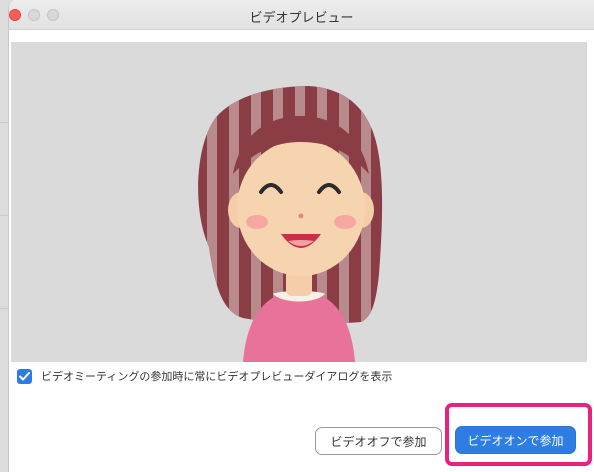  I want to click on window-title: ビデオプレビュー, so click(301, 18).